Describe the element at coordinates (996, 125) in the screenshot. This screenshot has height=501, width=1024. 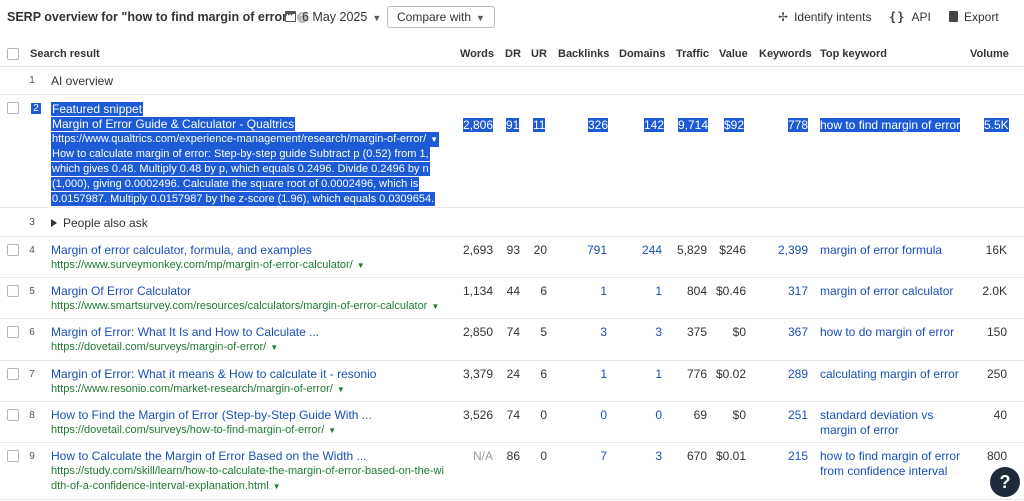
I see `volume-value: 5.5K` at that location.